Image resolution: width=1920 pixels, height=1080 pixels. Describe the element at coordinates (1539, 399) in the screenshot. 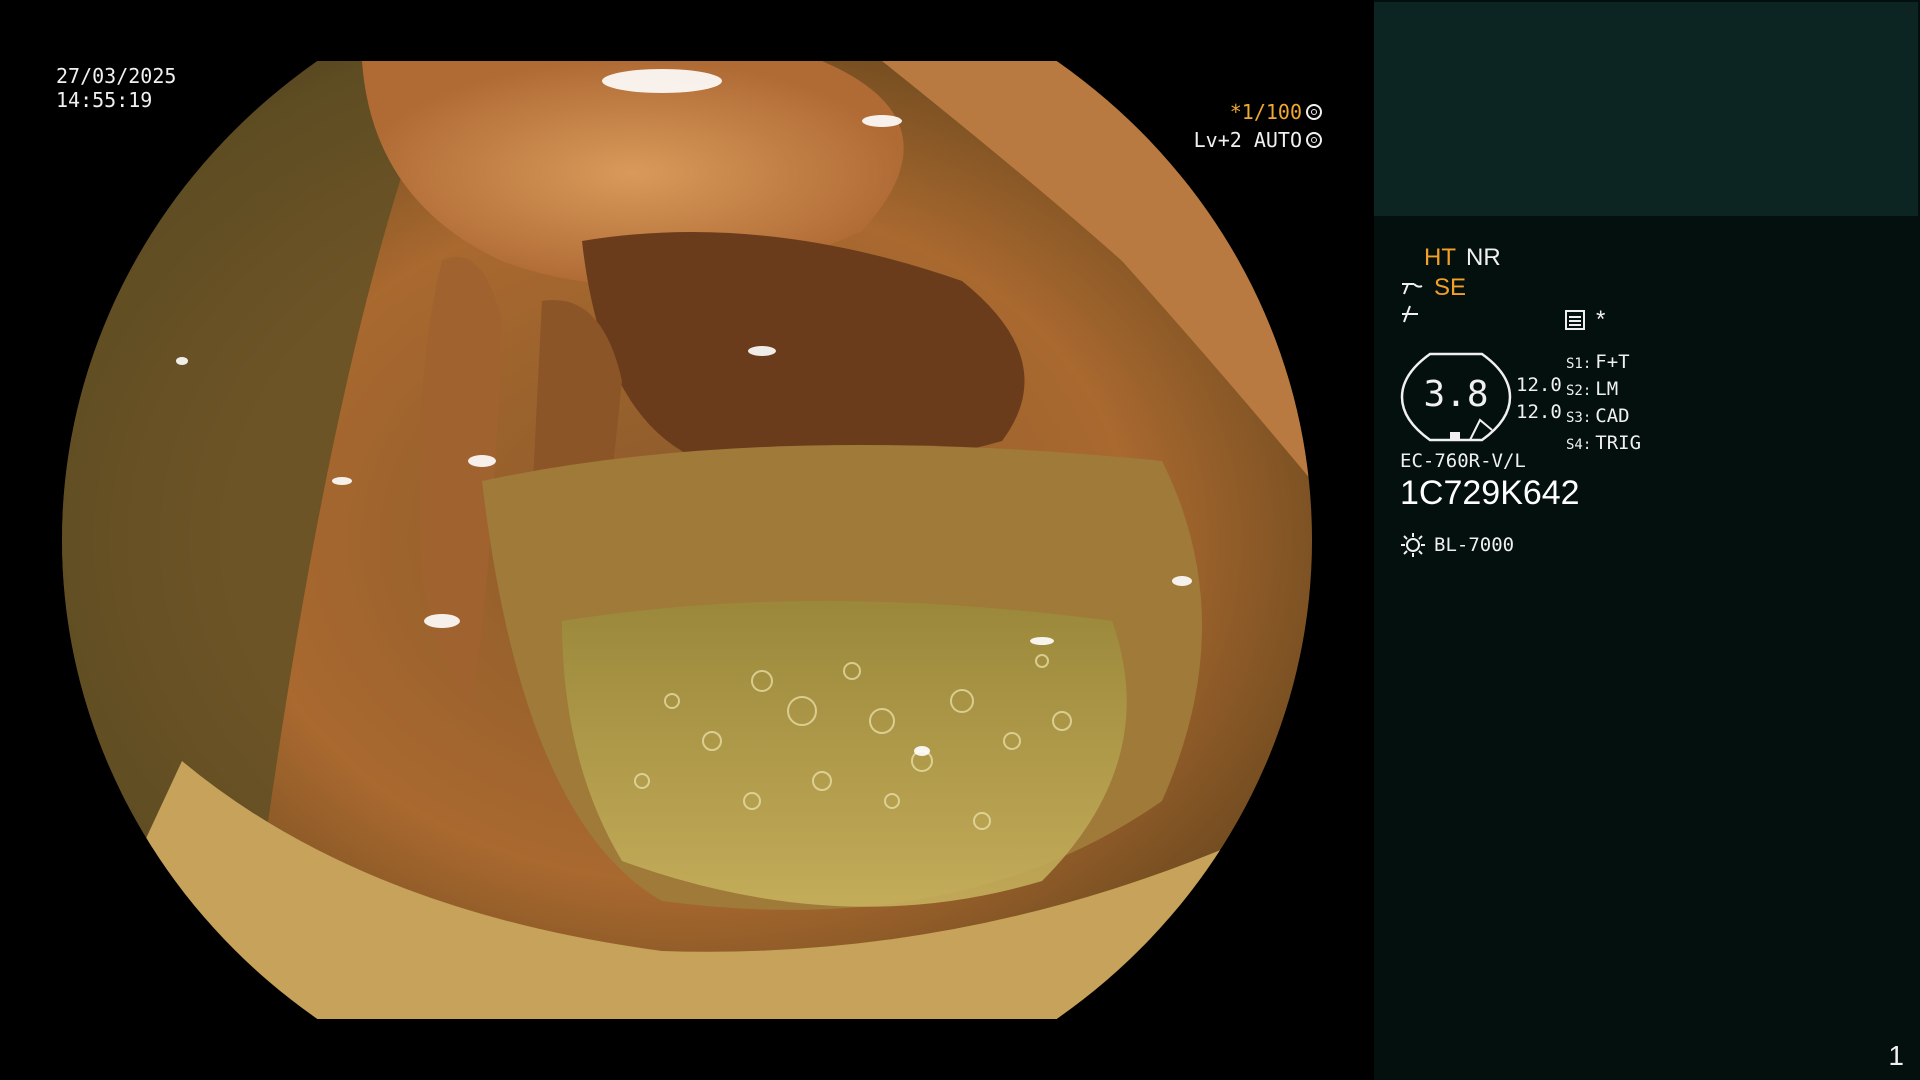

I see `gauge-values: 12.0 12.0` at that location.